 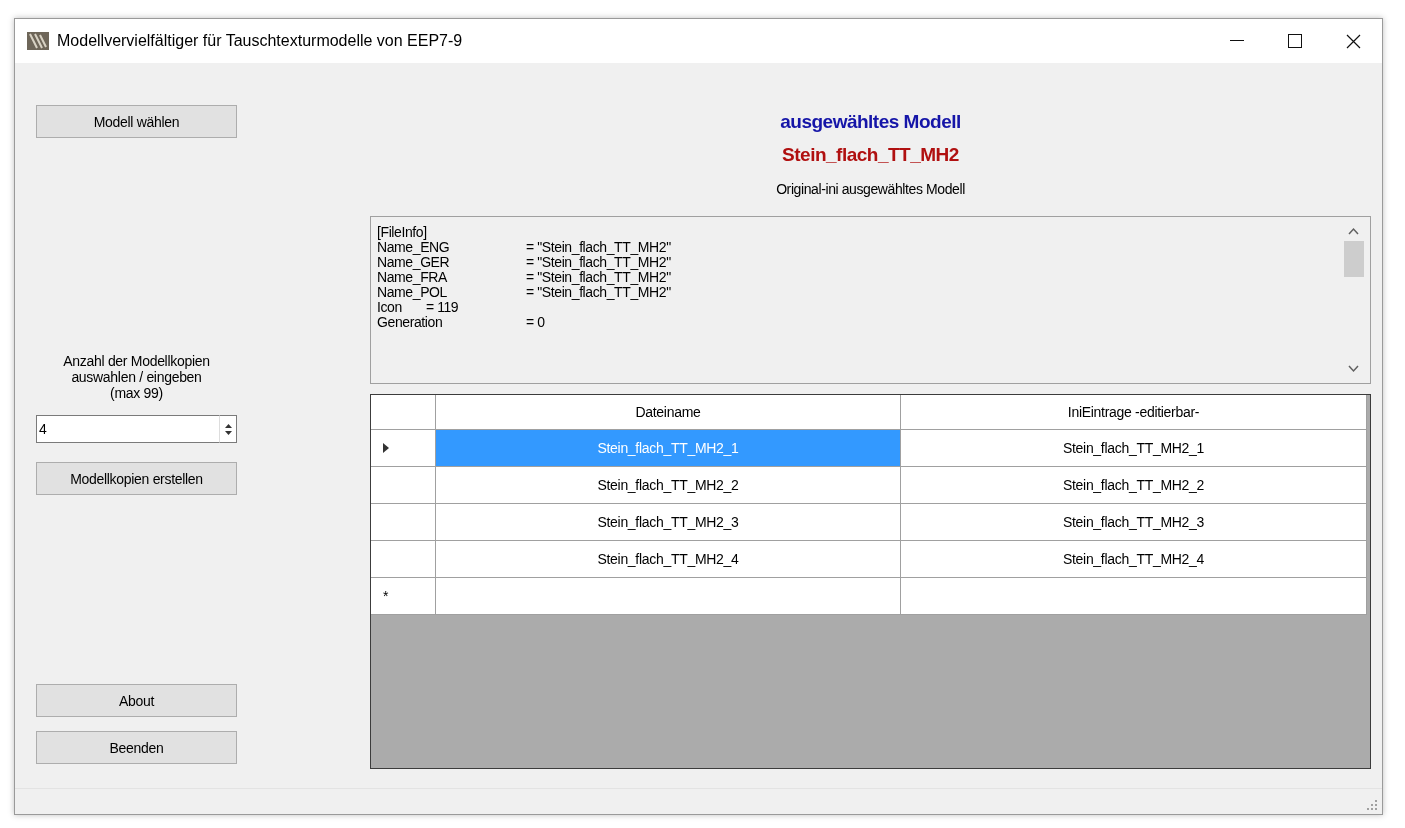 What do you see at coordinates (1134, 412) in the screenshot?
I see `column-header: IniEintrage -editierbar-` at bounding box center [1134, 412].